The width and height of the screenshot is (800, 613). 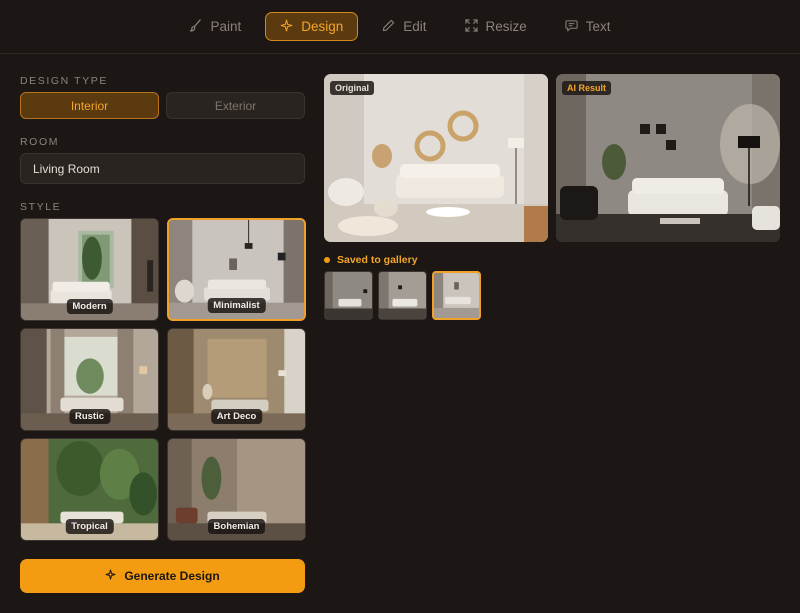 What do you see at coordinates (587, 88) in the screenshot?
I see `ai-result-tag: AI Result` at bounding box center [587, 88].